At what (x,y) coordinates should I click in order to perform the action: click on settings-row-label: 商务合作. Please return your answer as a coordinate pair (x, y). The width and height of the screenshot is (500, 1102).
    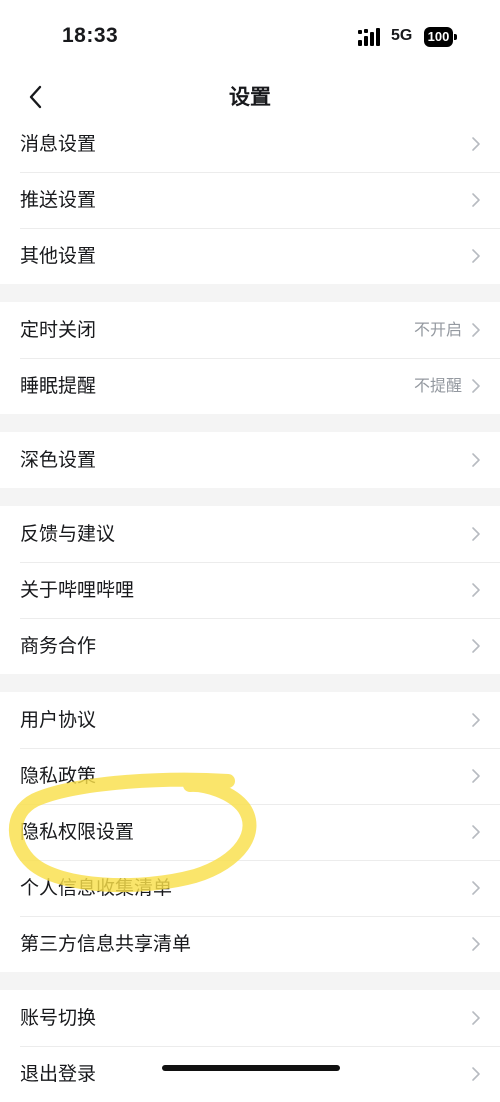
    Looking at the image, I should click on (58, 646).